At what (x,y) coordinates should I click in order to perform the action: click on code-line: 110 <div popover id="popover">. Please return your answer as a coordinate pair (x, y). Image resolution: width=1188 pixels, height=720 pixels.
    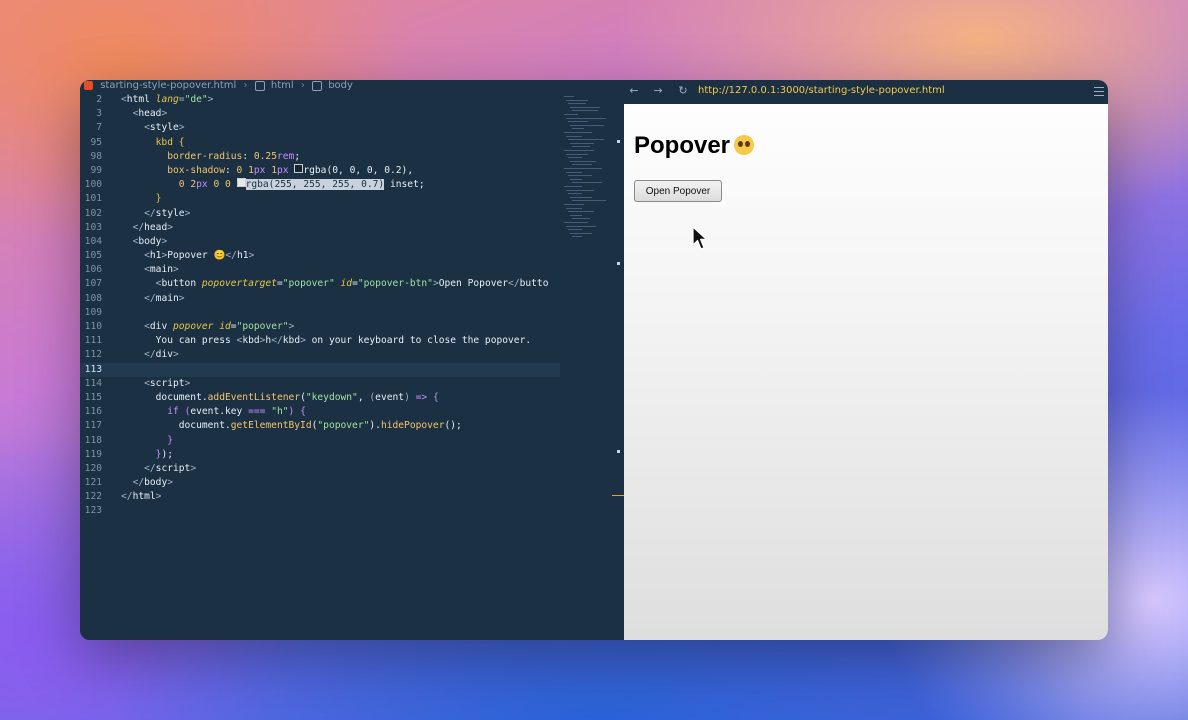
    Looking at the image, I should click on (320, 327).